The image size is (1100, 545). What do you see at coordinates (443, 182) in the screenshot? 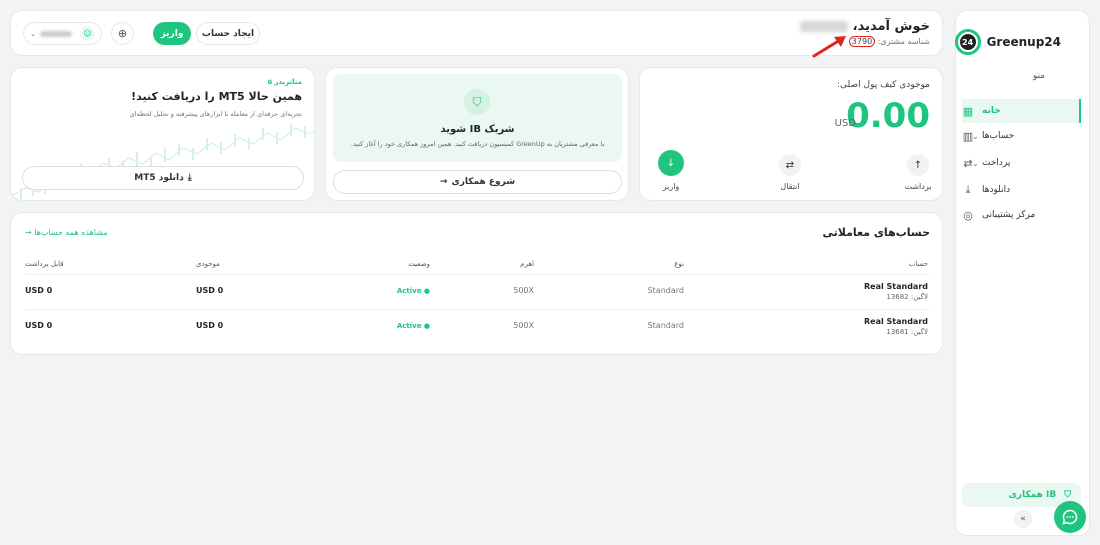
I see `arrow-left-icon: →` at bounding box center [443, 182].